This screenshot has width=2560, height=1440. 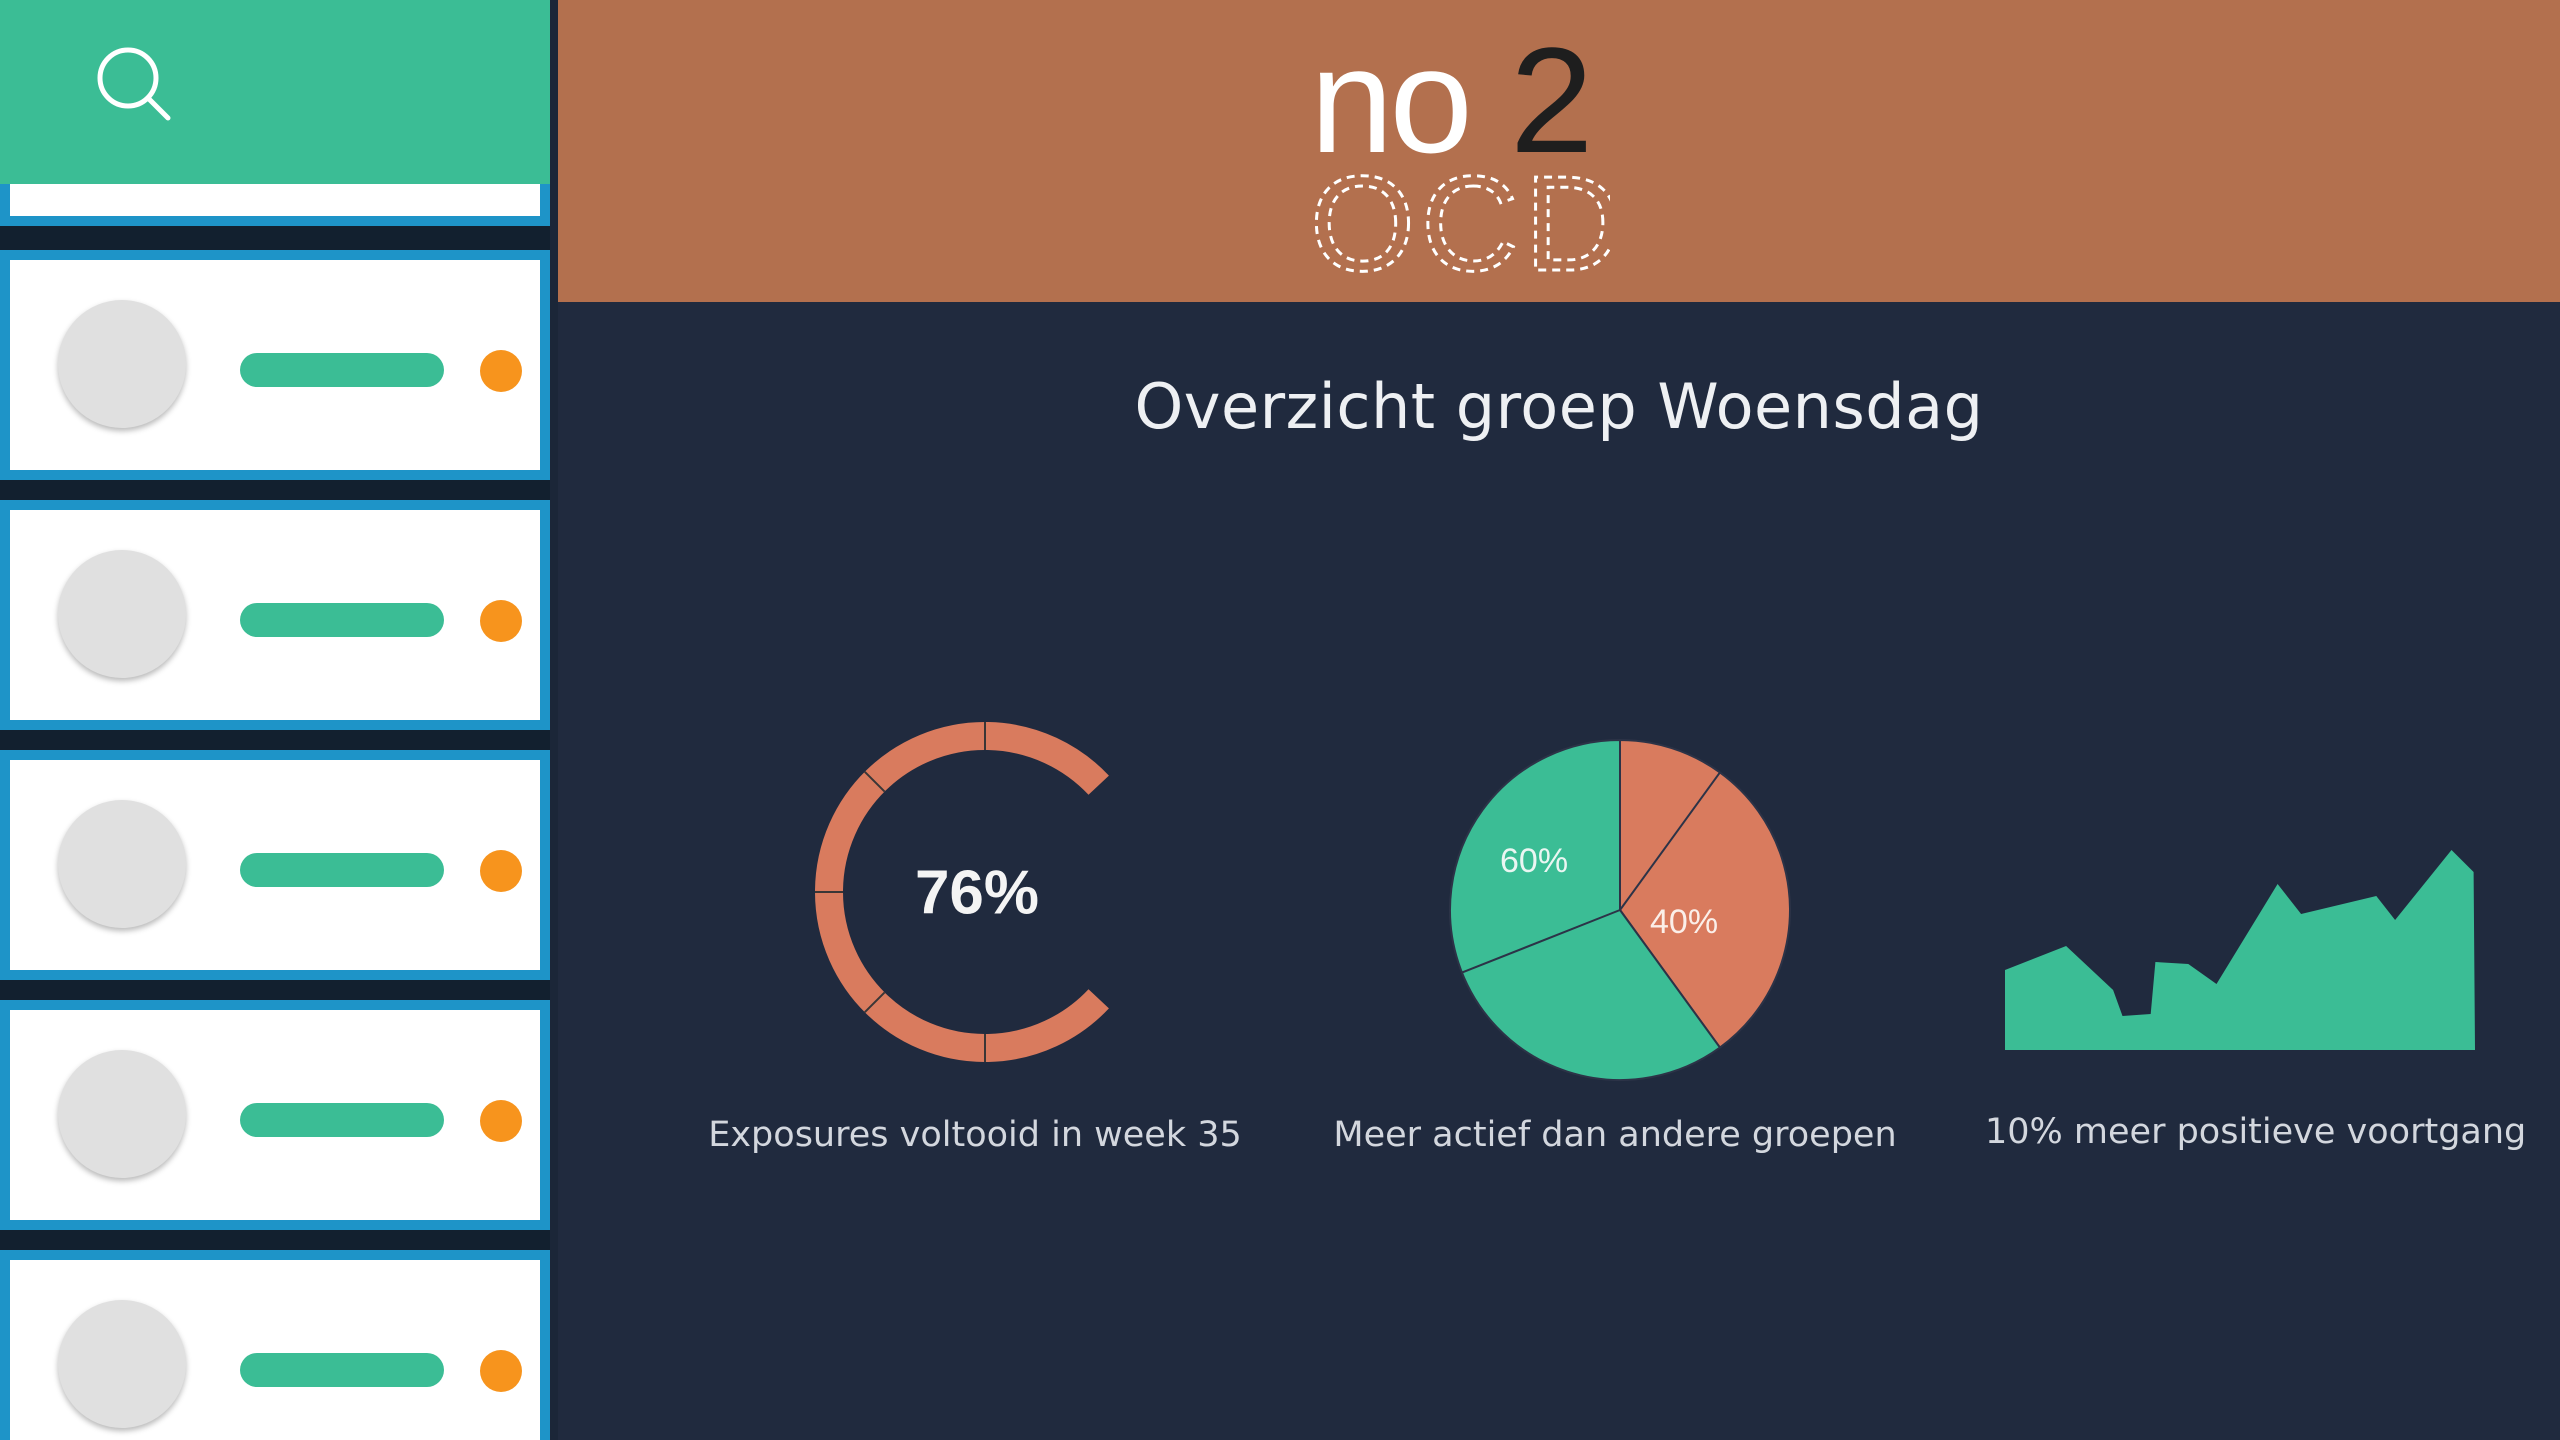 What do you see at coordinates (1615, 1135) in the screenshot?
I see `pie-caption: Meer actief dan andere groepen` at bounding box center [1615, 1135].